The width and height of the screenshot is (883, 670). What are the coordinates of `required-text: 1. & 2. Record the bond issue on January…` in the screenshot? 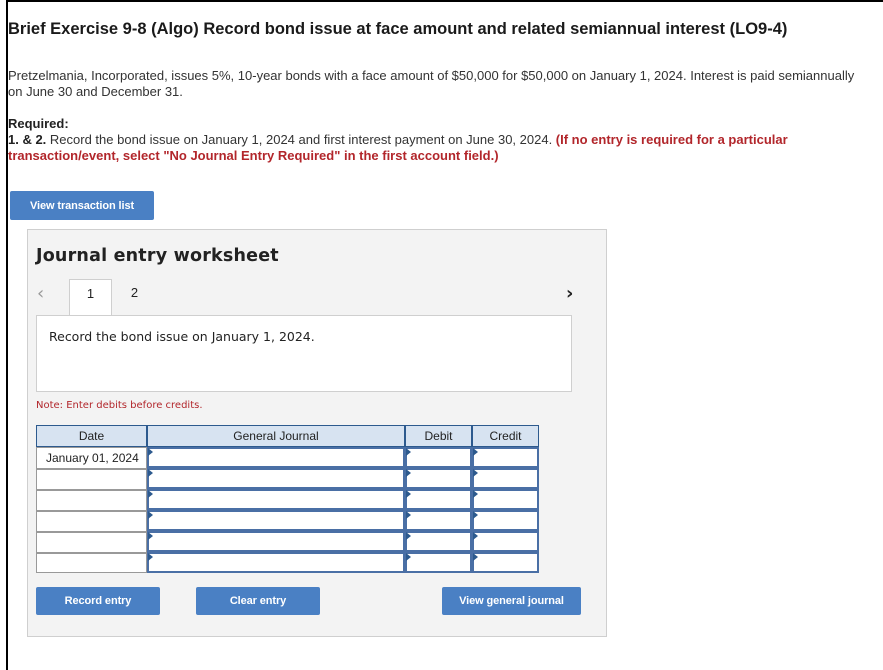 It's located at (438, 148).